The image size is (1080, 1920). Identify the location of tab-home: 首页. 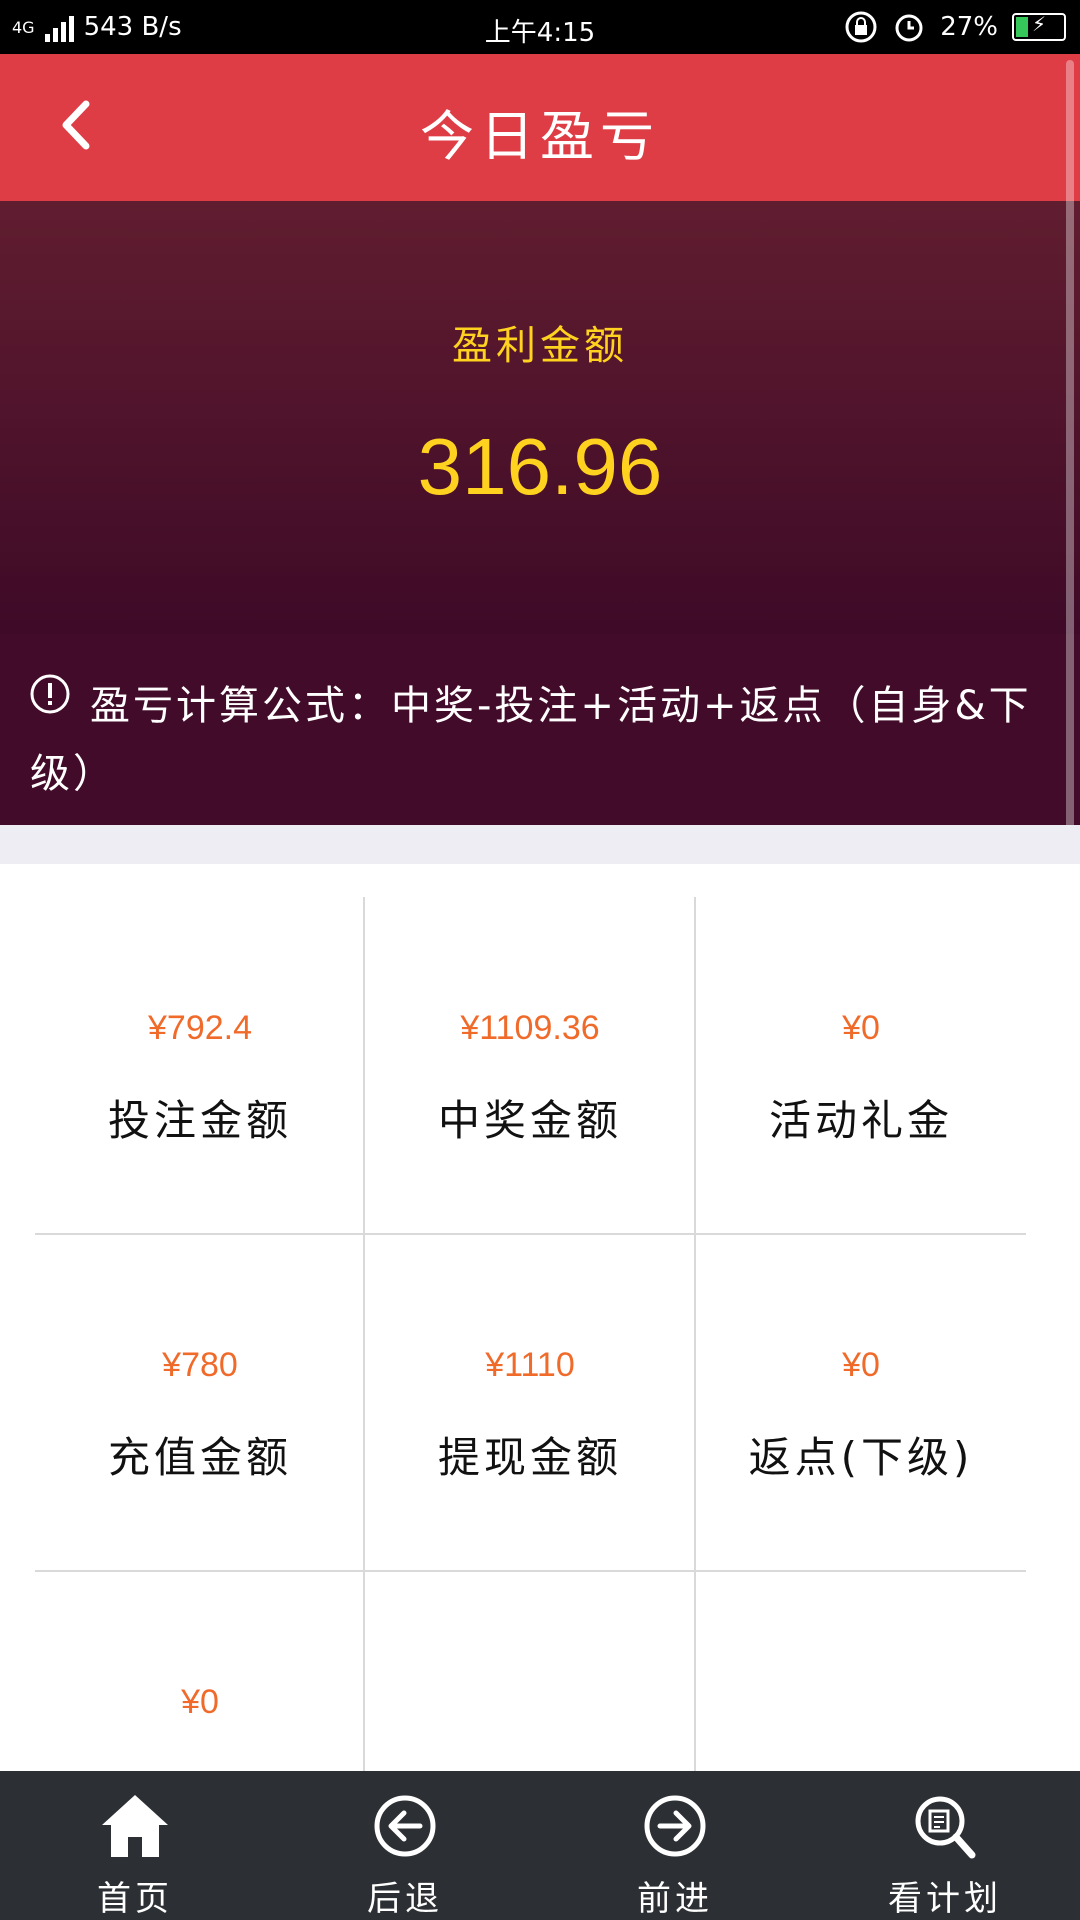
(135, 1845).